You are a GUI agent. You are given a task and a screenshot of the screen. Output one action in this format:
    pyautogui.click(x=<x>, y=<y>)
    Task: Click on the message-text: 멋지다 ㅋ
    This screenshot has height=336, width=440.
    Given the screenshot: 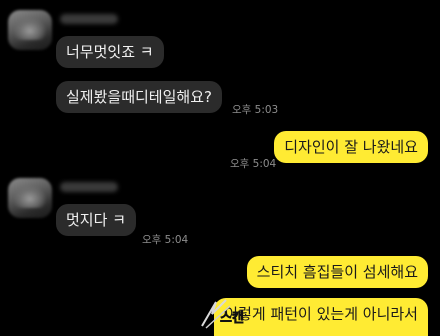 What is the action you would take?
    pyautogui.click(x=96, y=220)
    